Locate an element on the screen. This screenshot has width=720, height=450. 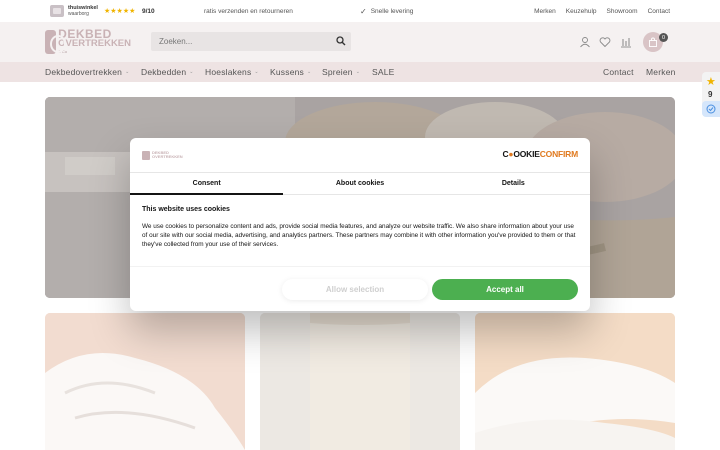
cookieconfirm-logo: C●OOKIECONFIRM is located at coordinates (540, 154).